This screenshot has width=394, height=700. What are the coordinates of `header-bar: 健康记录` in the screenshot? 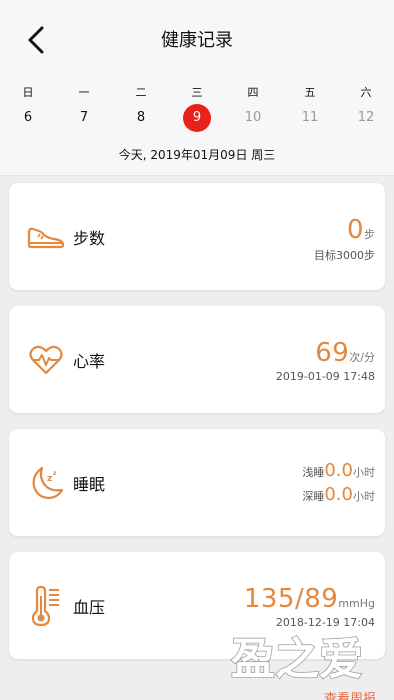 It's located at (197, 32).